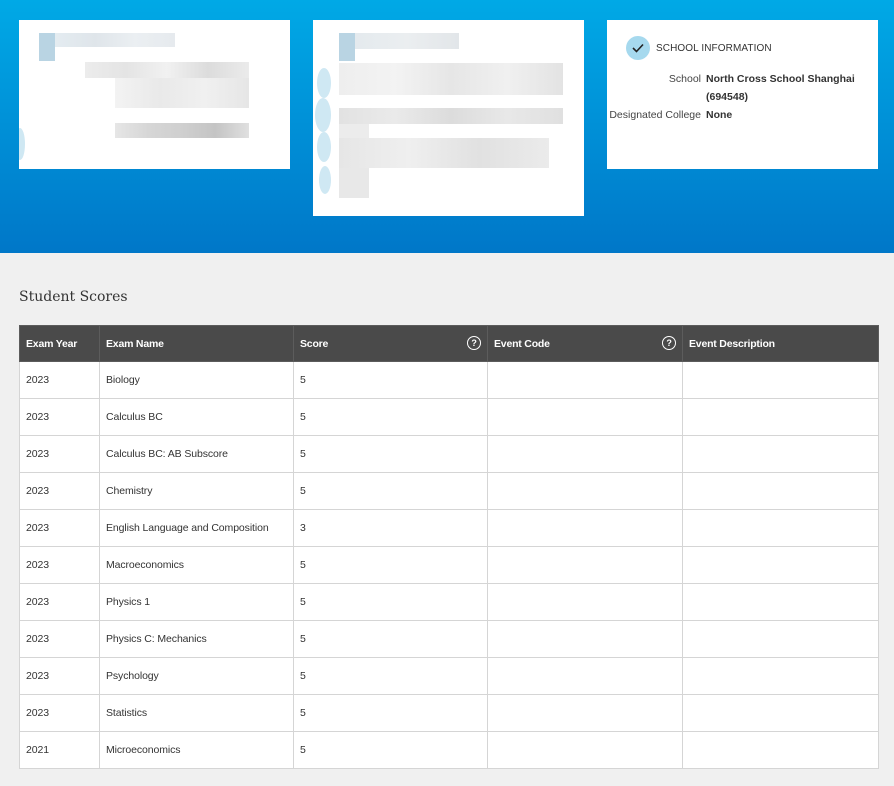  What do you see at coordinates (196, 454) in the screenshot?
I see `exam-name-cell: Calculus BC: AB Subscore` at bounding box center [196, 454].